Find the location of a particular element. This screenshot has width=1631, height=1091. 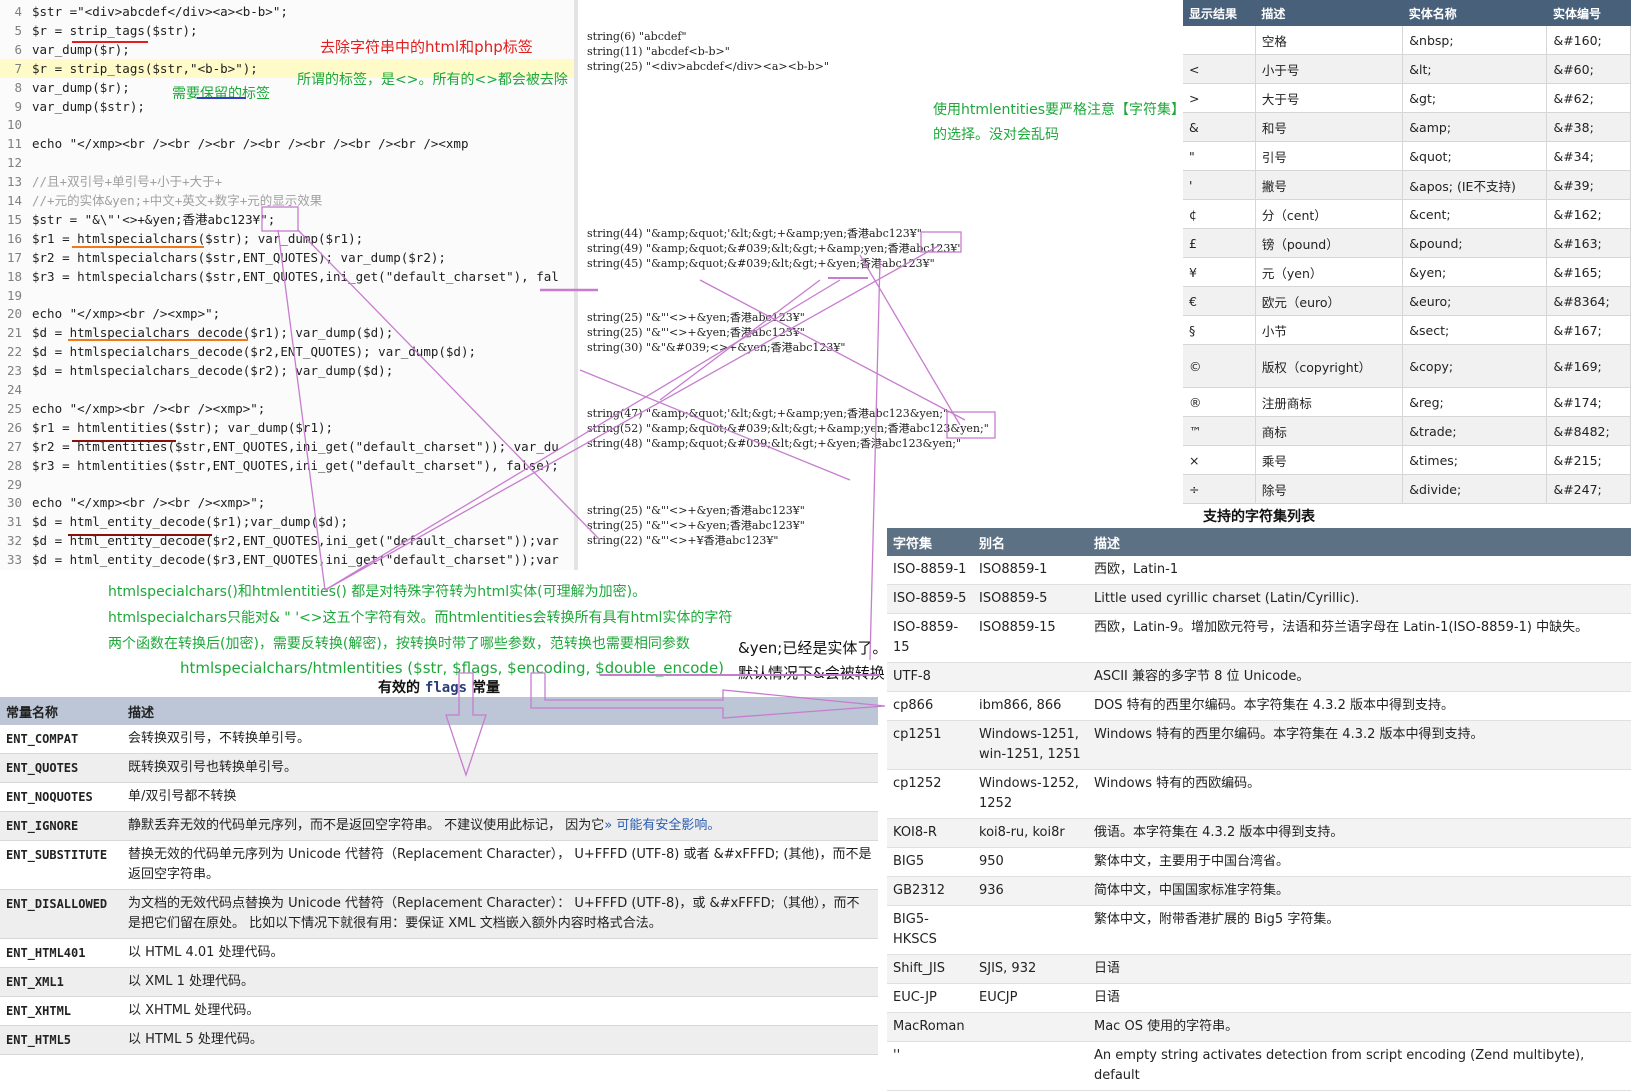

entity-cell: 和号 is located at coordinates (1329, 127).